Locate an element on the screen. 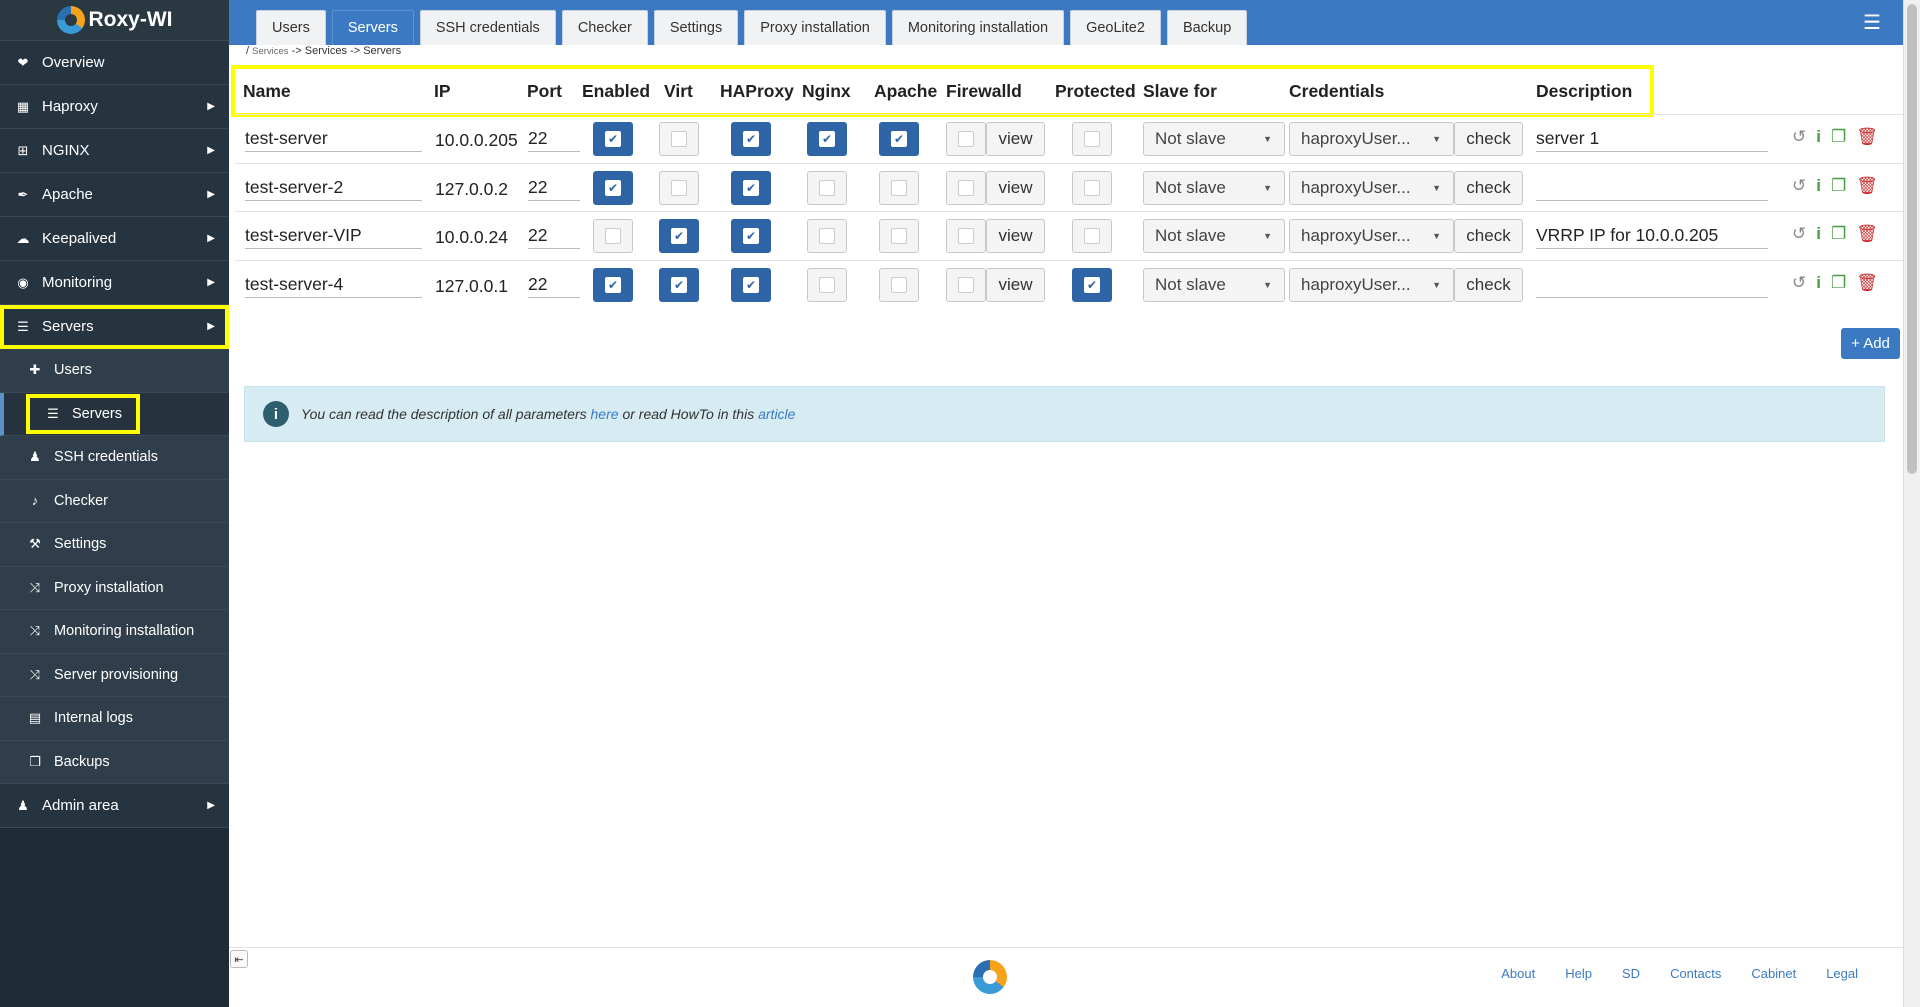 The height and width of the screenshot is (1007, 1920). sidebar-item-haproxy: ▦ Haproxy ▶ is located at coordinates (114, 107).